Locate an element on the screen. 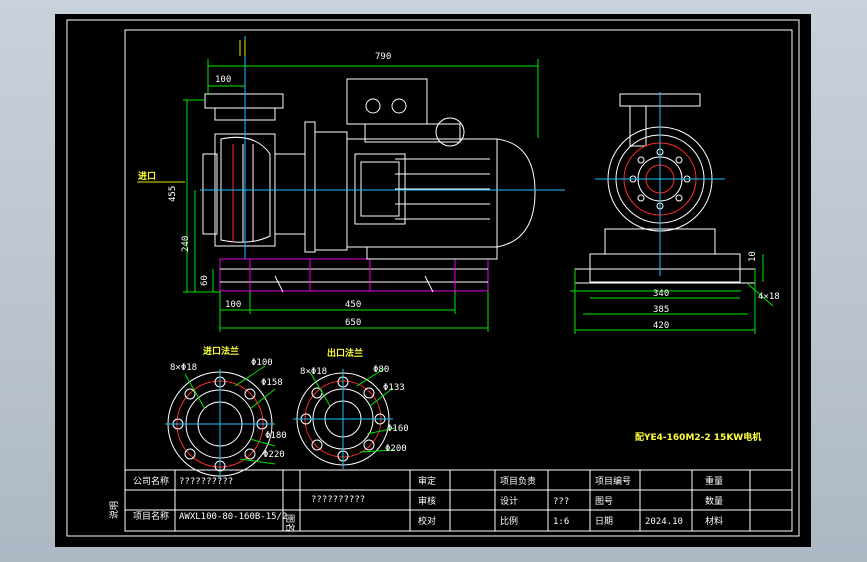  tb-company-label: 公司名称 is located at coordinates (151, 481).